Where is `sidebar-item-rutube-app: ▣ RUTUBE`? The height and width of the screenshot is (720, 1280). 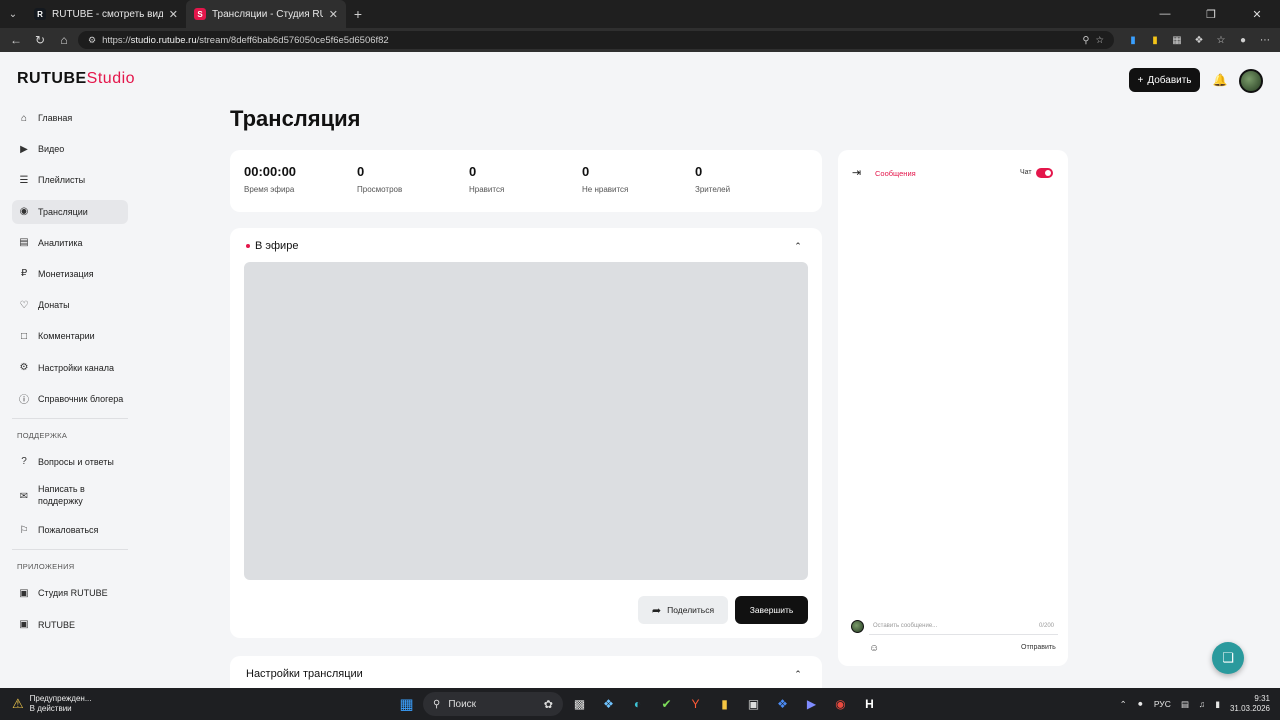
sidebar-item-rutube-app: ▣ RUTUBE is located at coordinates (70, 625).